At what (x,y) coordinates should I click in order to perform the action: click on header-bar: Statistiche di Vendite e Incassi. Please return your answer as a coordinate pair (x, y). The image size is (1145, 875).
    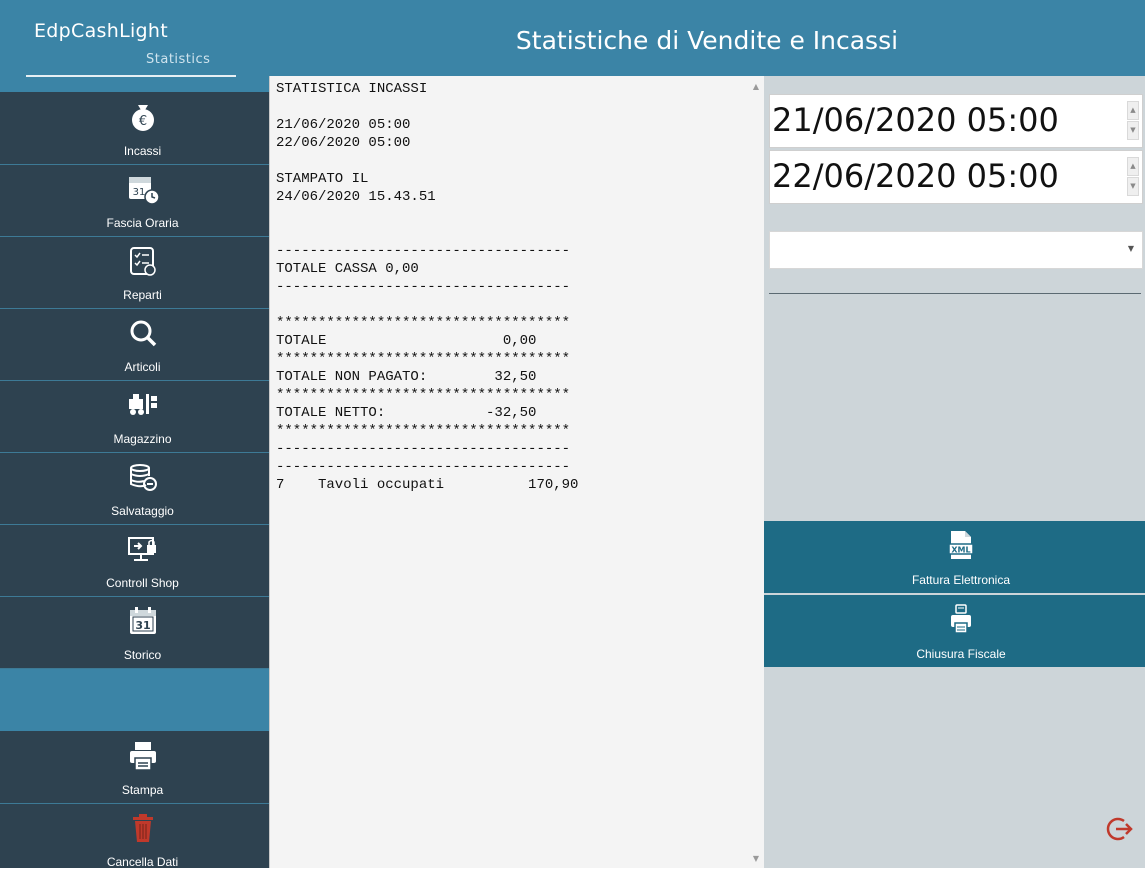
    Looking at the image, I should click on (707, 38).